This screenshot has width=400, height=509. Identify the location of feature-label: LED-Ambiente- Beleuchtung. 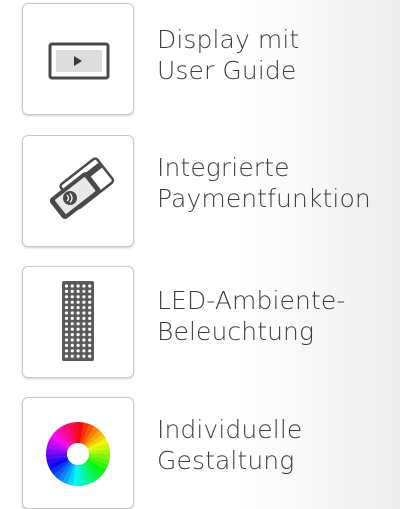
(251, 316).